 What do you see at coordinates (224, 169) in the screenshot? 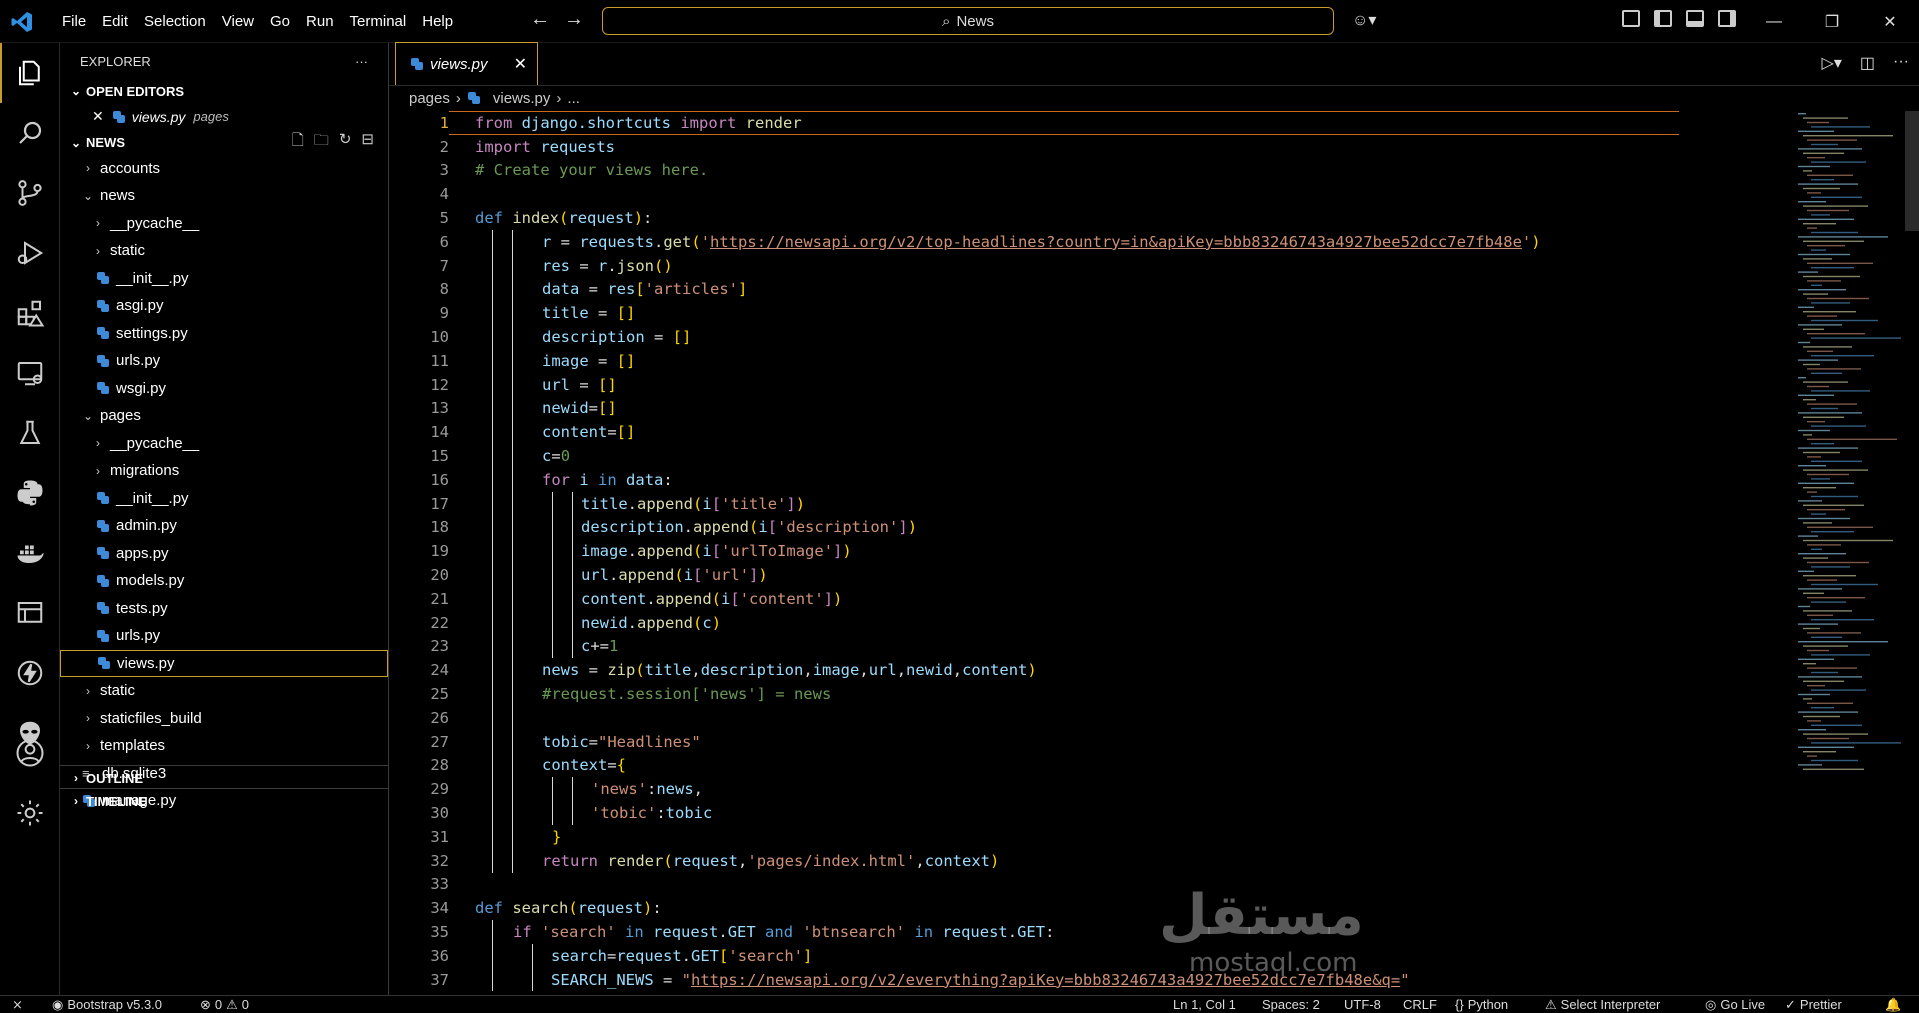
I see `tree-folder: › accounts` at bounding box center [224, 169].